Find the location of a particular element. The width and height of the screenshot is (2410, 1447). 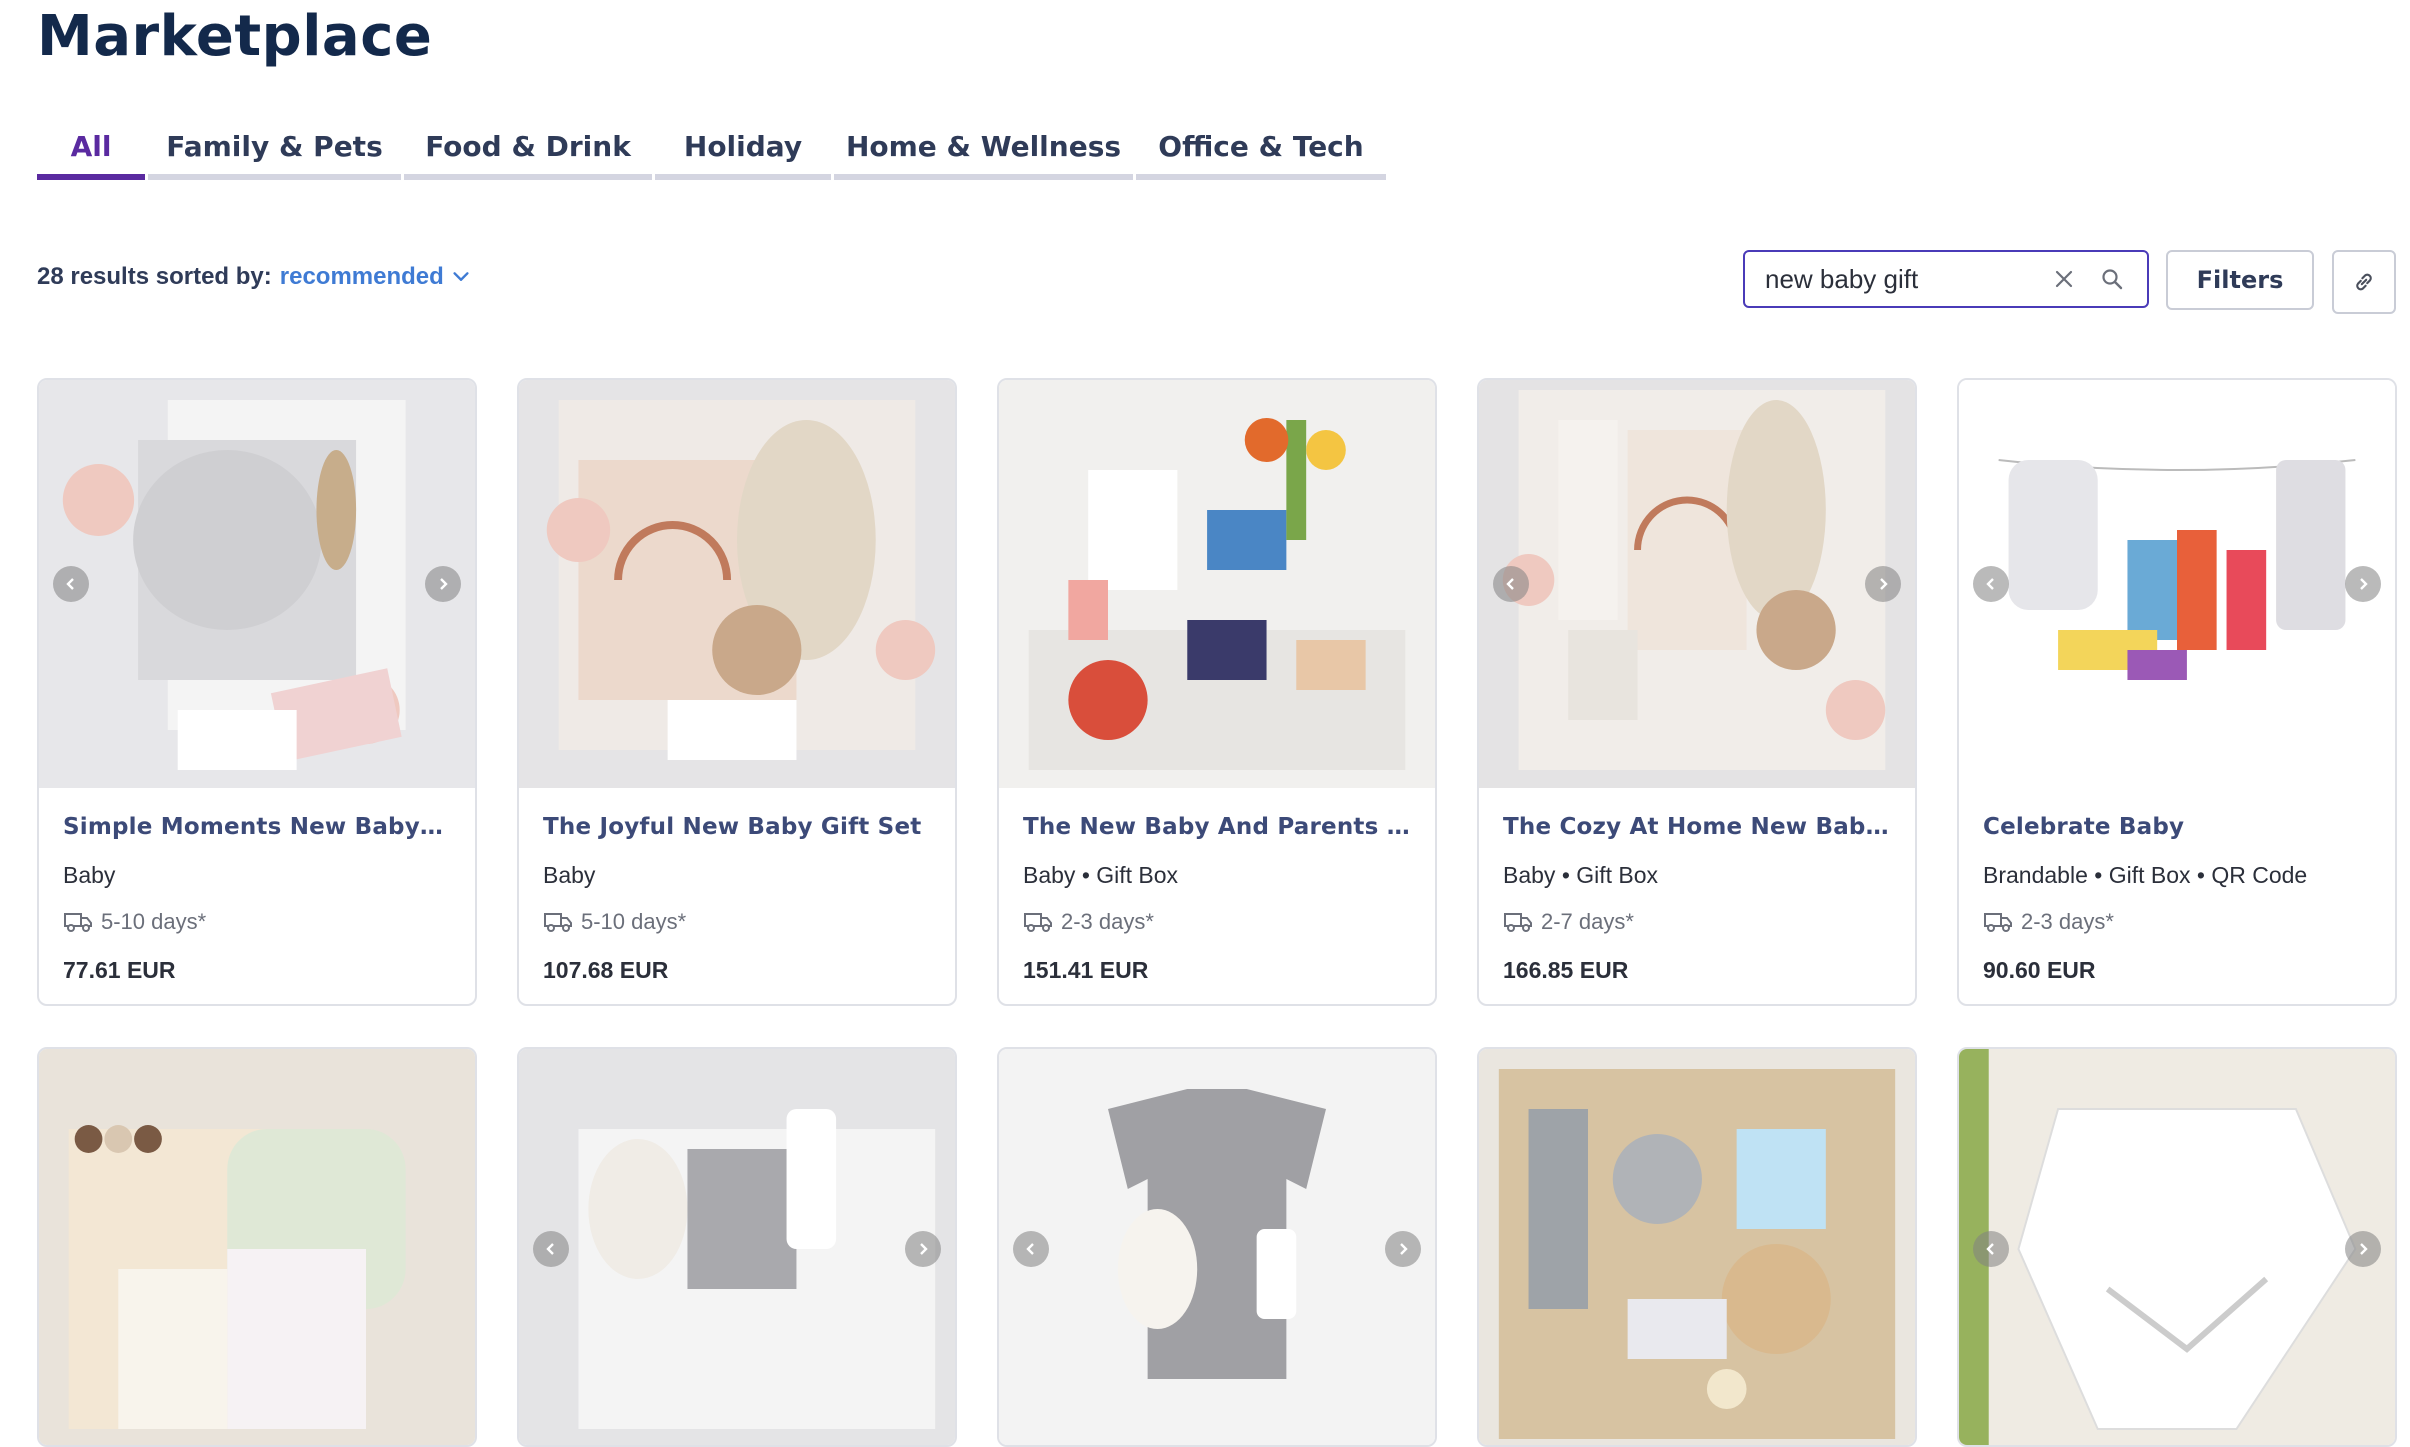

tab-holiday: Holiday is located at coordinates (743, 149).